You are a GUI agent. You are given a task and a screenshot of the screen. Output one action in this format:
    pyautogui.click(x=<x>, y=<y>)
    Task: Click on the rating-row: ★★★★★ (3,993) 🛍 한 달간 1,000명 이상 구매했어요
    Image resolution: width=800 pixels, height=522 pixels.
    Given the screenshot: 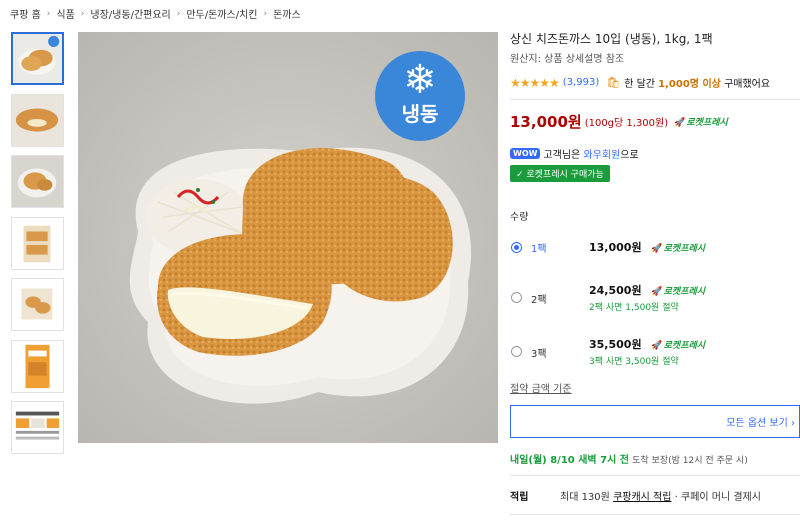 What is the action you would take?
    pyautogui.click(x=655, y=83)
    